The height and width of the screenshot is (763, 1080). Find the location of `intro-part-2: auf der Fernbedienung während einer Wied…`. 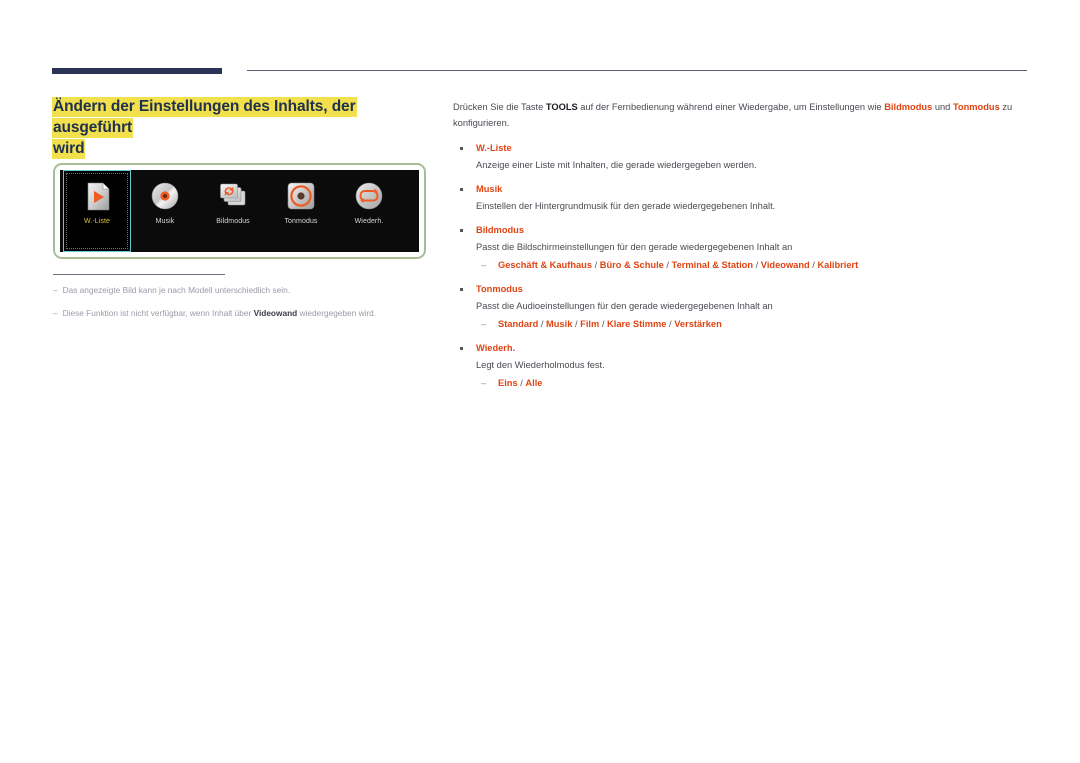

intro-part-2: auf der Fernbedienung während einer Wied… is located at coordinates (731, 107).